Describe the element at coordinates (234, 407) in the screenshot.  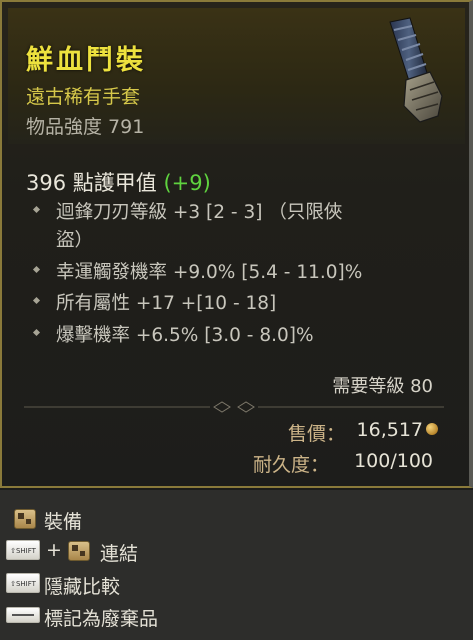
I see `ornament-divider` at that location.